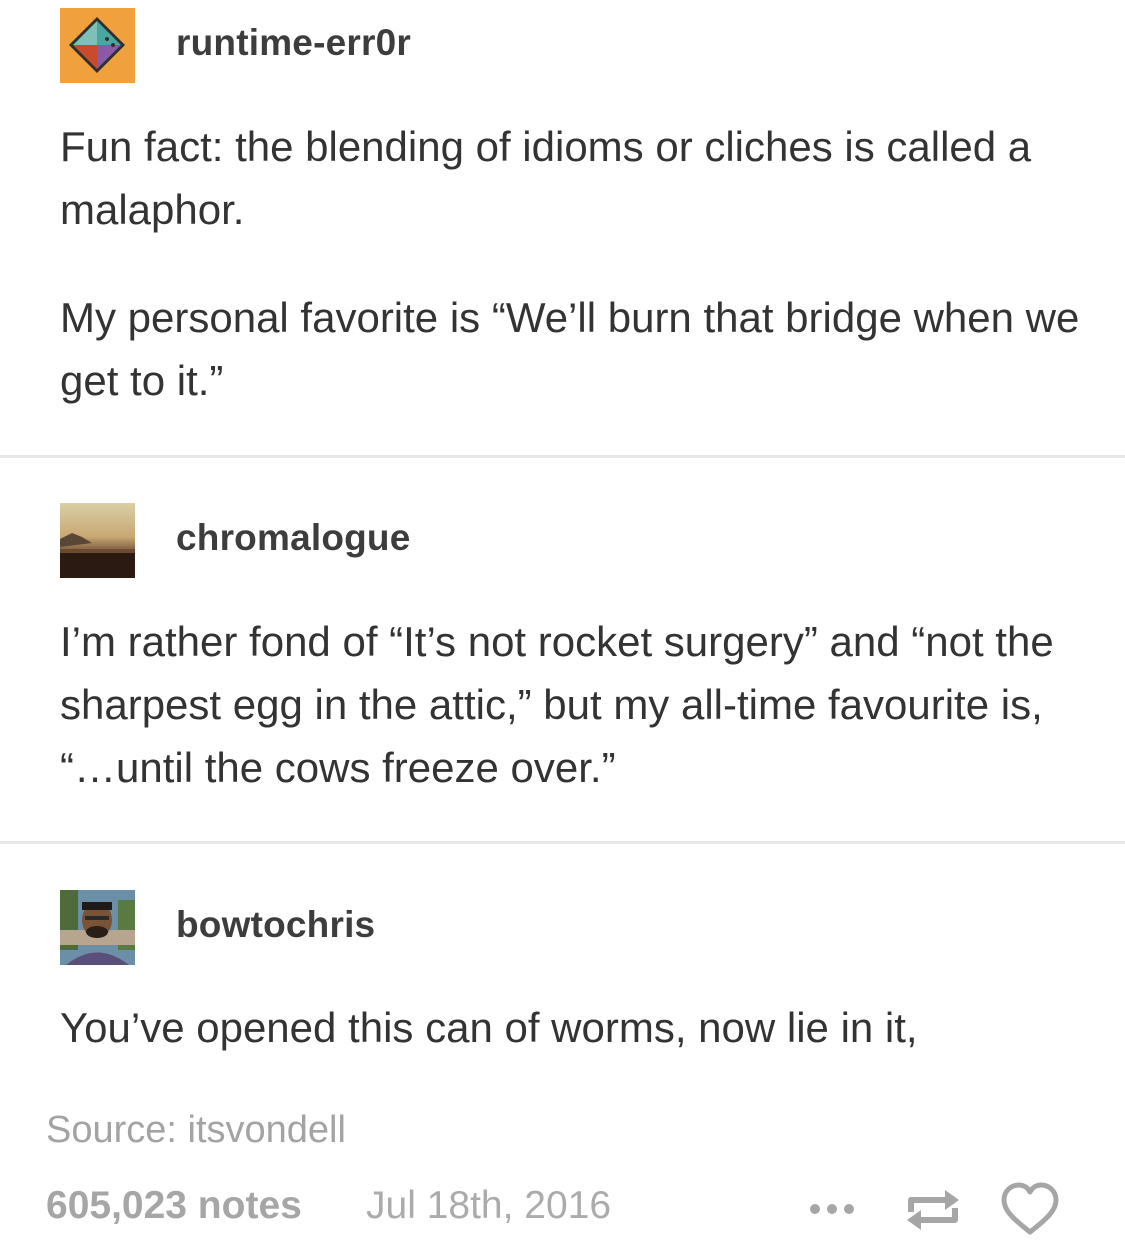 The image size is (1125, 1251). What do you see at coordinates (933, 1210) in the screenshot?
I see `reblog-icon` at bounding box center [933, 1210].